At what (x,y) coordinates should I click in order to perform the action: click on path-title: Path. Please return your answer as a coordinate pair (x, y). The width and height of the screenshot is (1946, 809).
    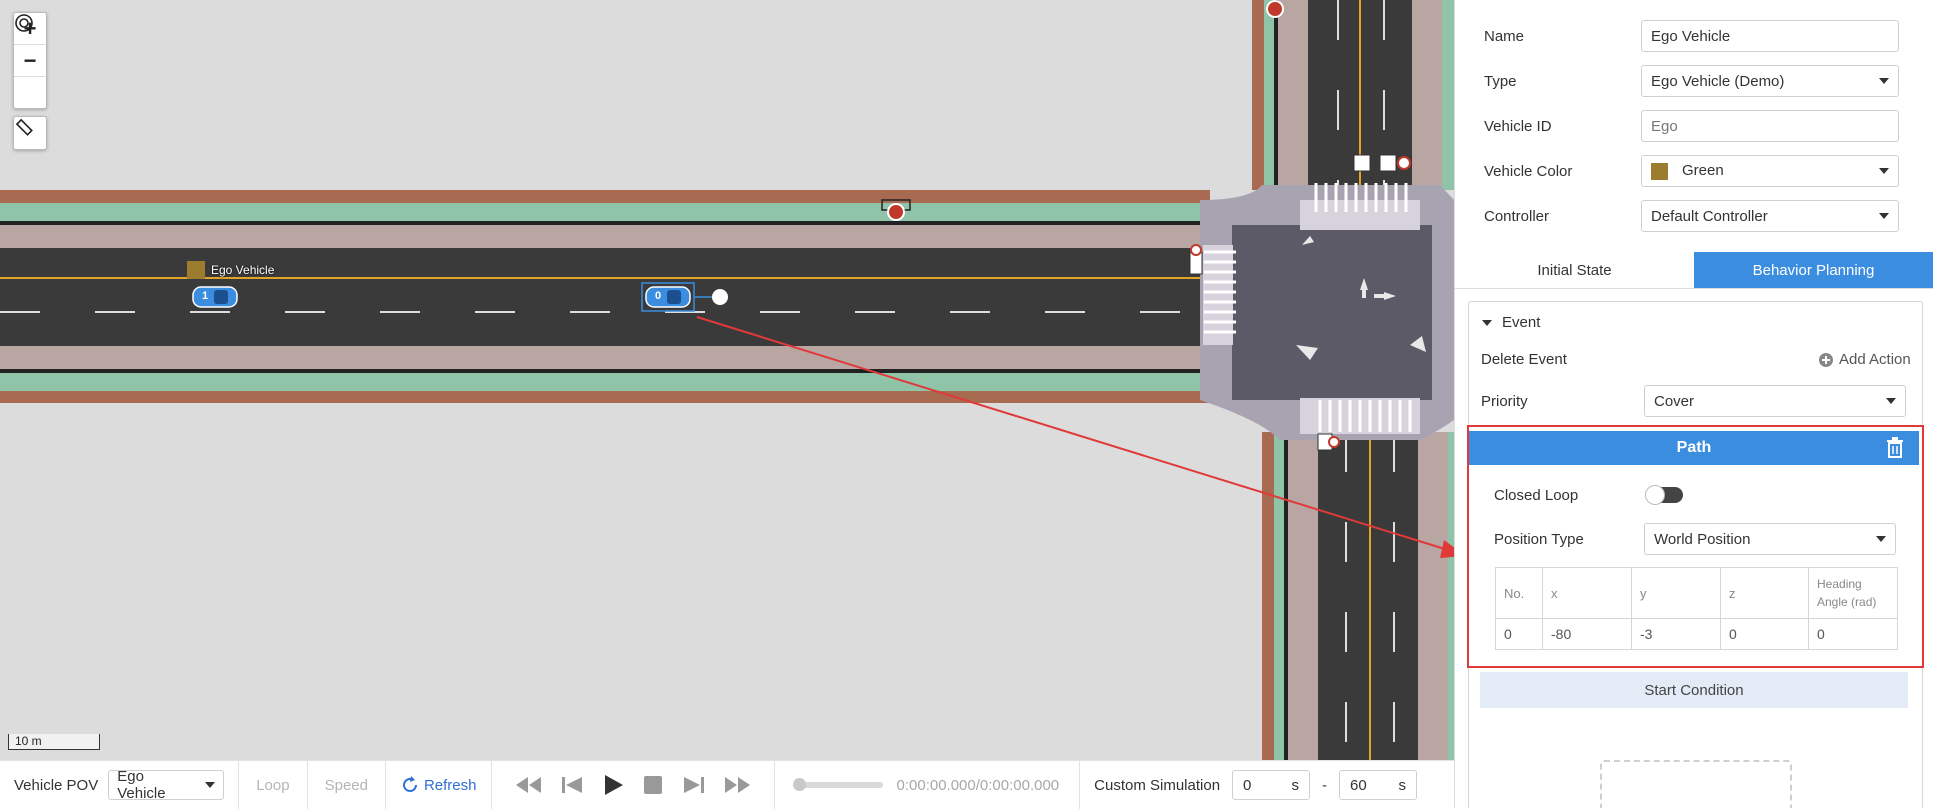
    Looking at the image, I should click on (1694, 447).